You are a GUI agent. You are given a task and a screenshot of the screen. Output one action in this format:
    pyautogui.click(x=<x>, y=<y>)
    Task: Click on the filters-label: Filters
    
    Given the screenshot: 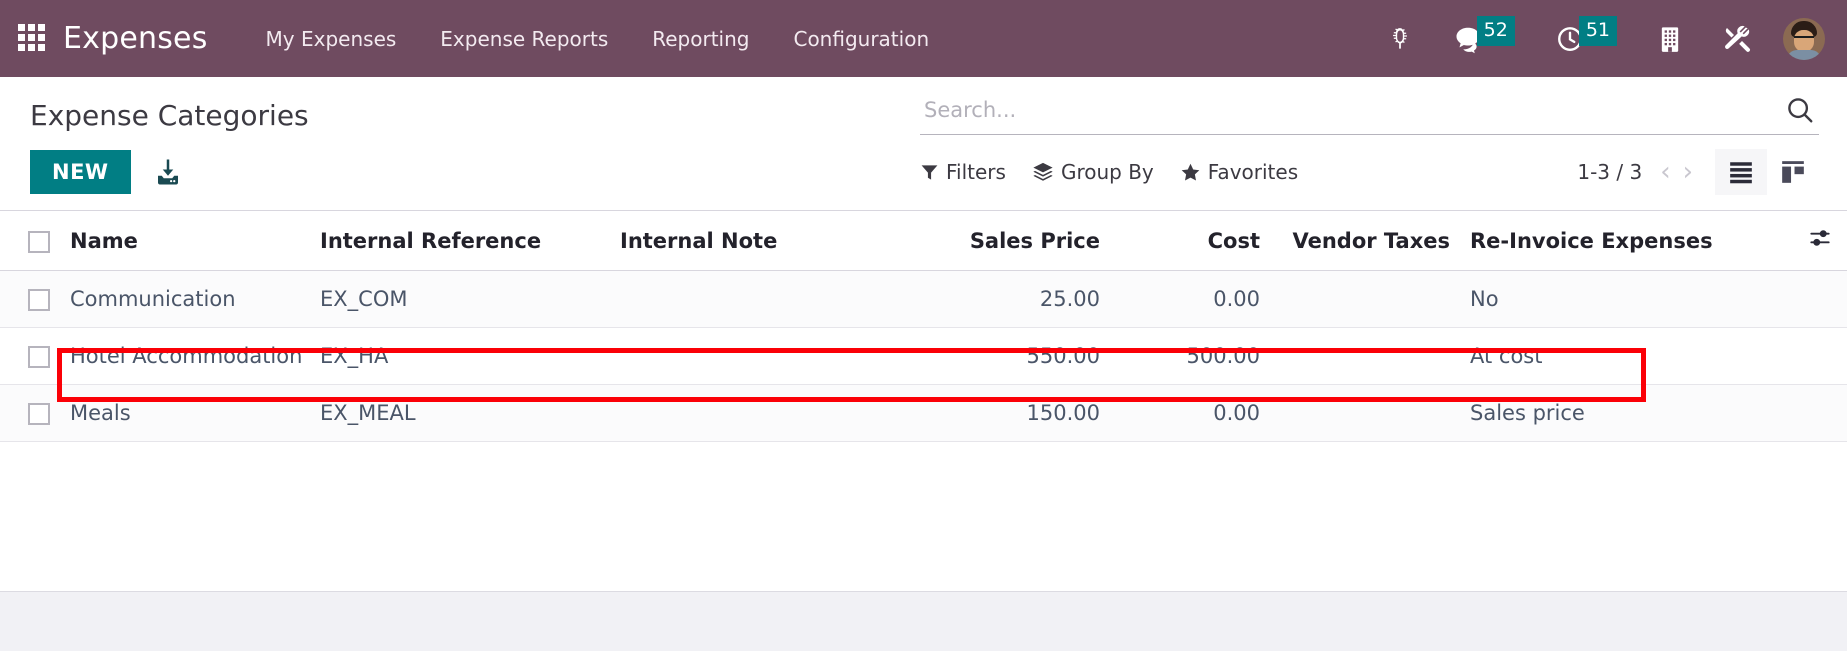 What is the action you would take?
    pyautogui.click(x=976, y=172)
    